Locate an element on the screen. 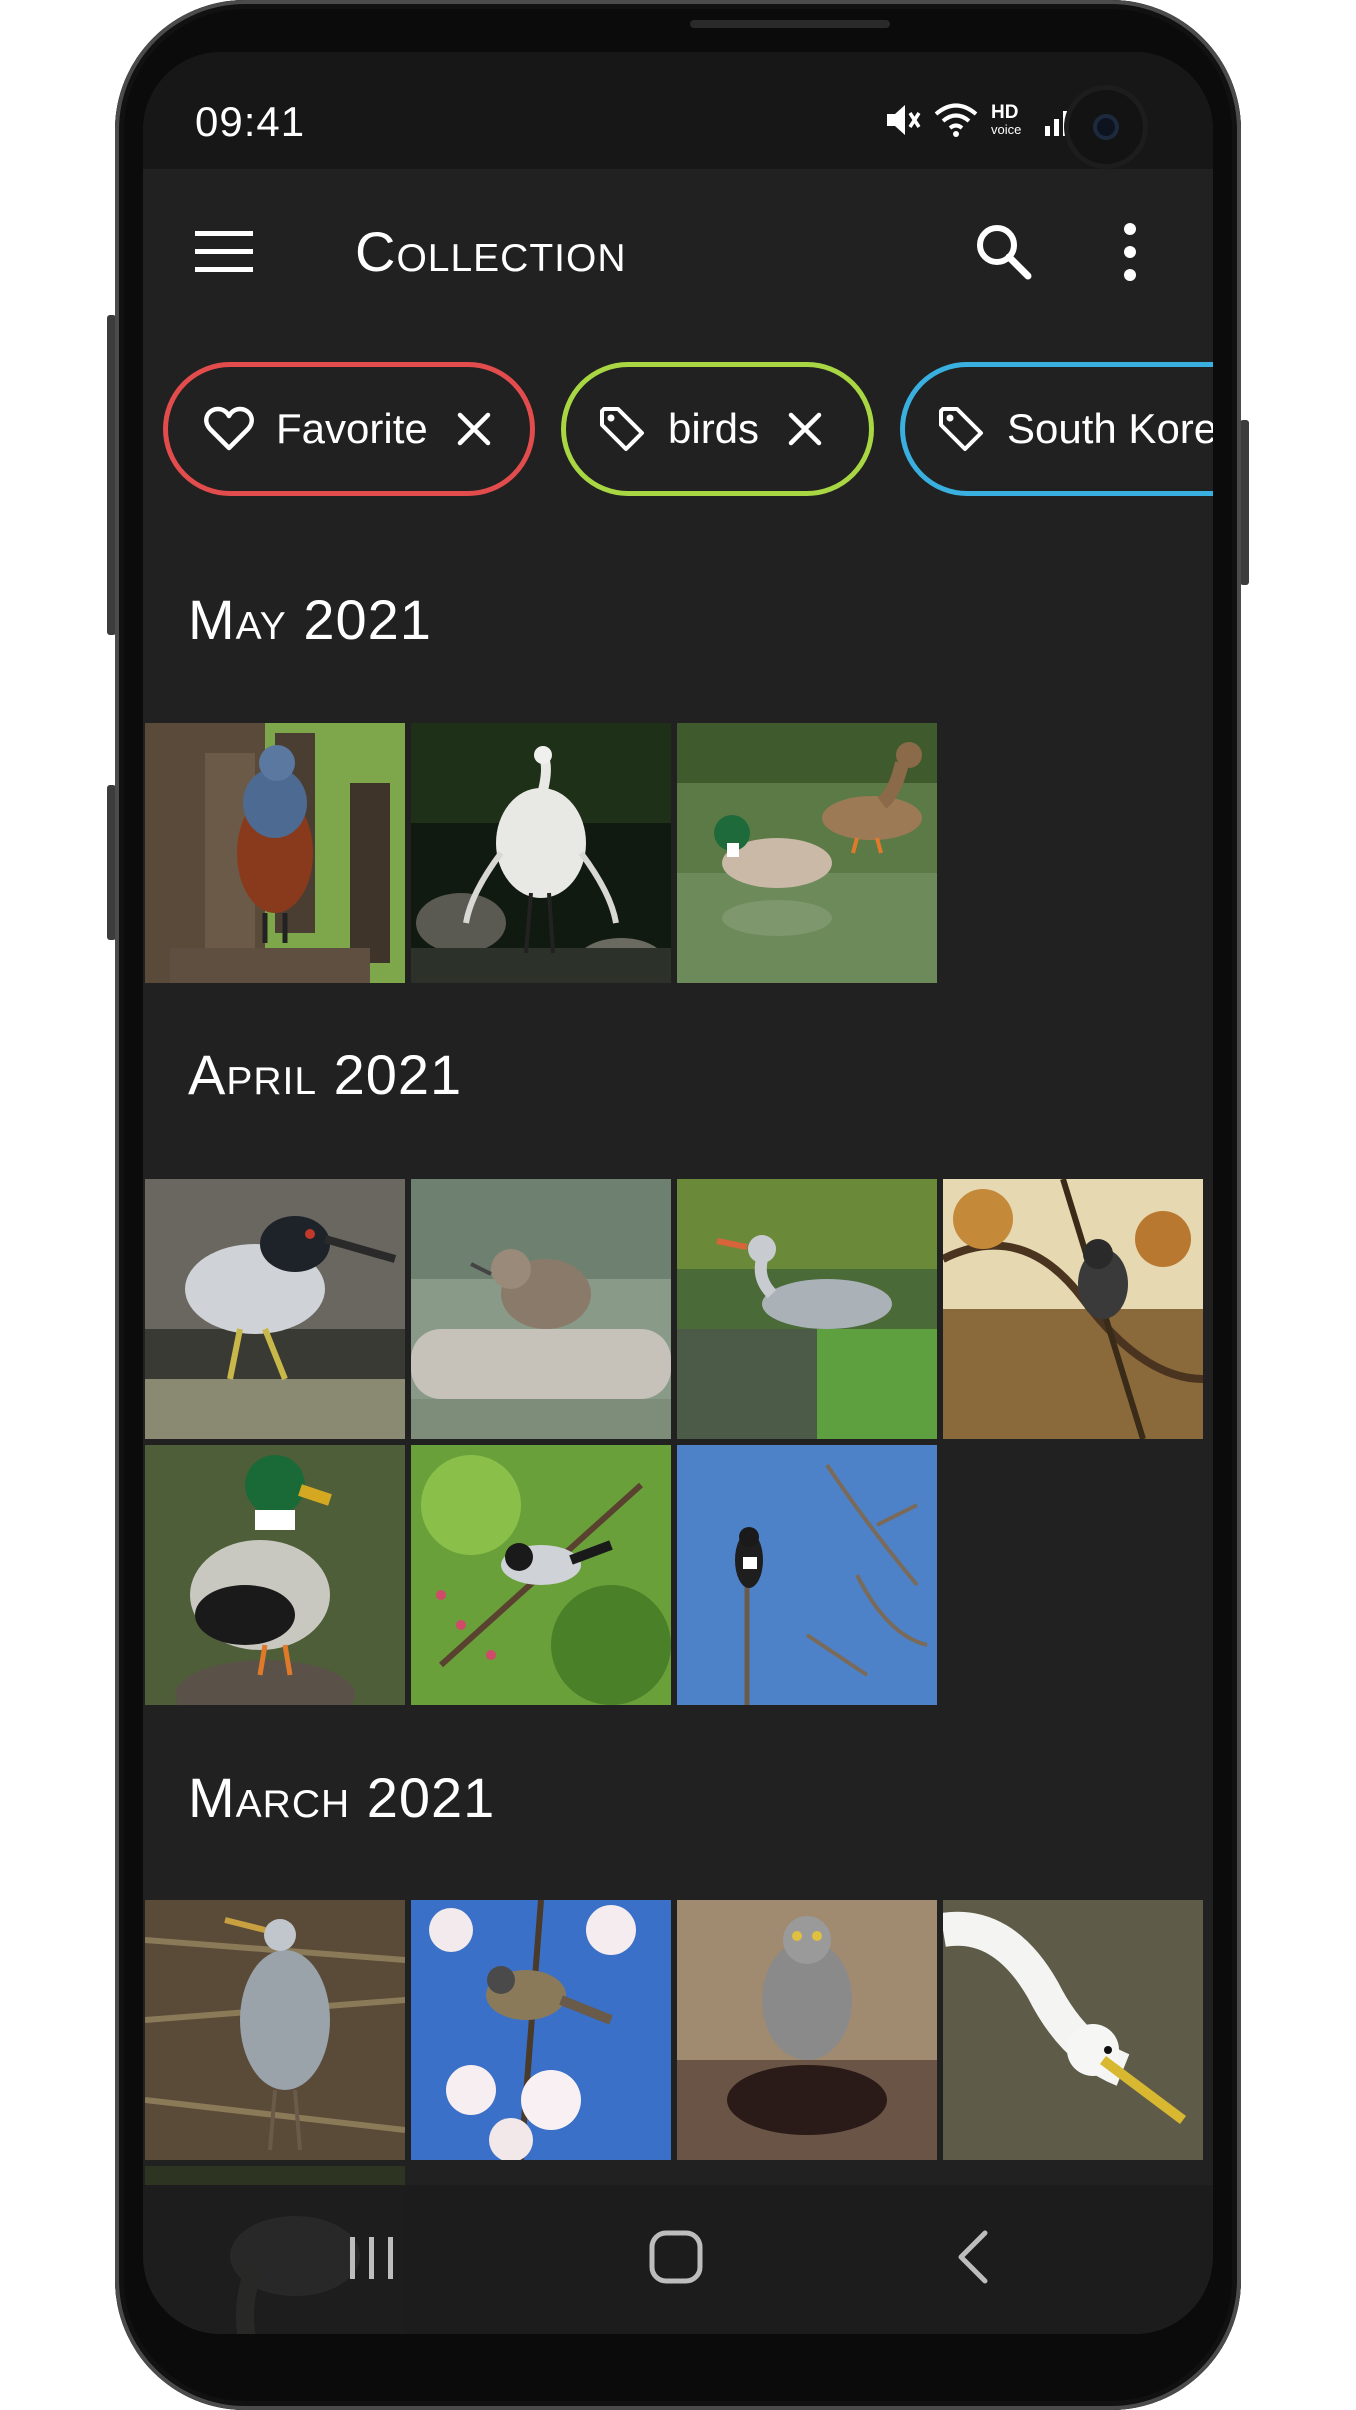 The image size is (1356, 2410). system-nav-bar is located at coordinates (678, 2259).